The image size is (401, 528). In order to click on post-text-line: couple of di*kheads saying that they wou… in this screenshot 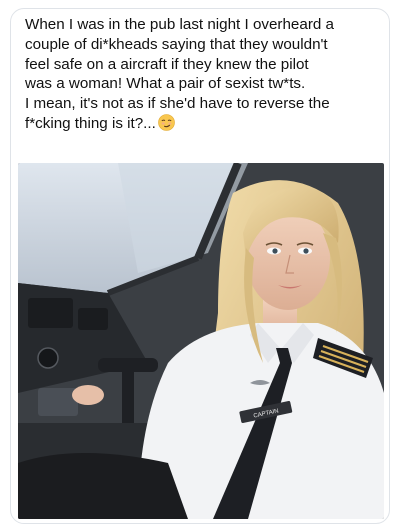, I will do `click(176, 44)`.